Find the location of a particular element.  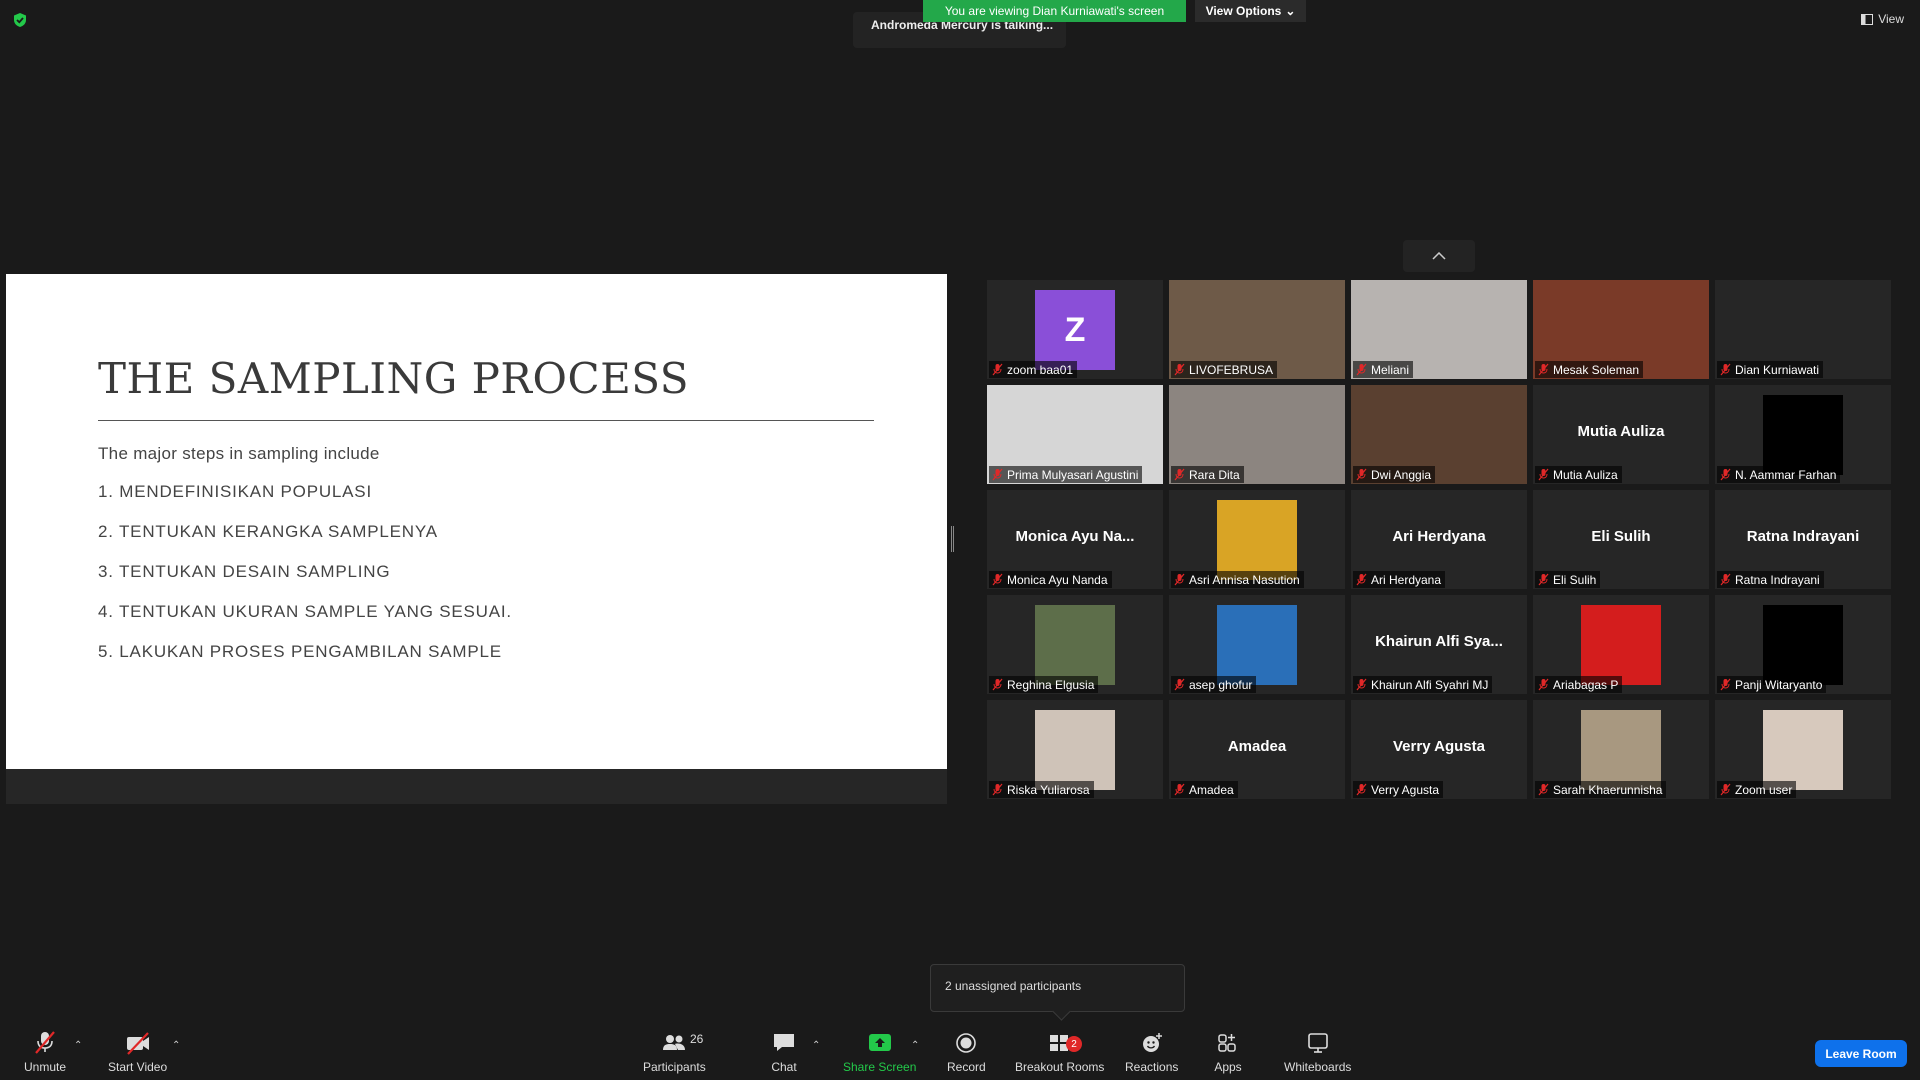

participant-tile: Monica Ayu Na... Monica Ayu Nanda is located at coordinates (1075, 539).